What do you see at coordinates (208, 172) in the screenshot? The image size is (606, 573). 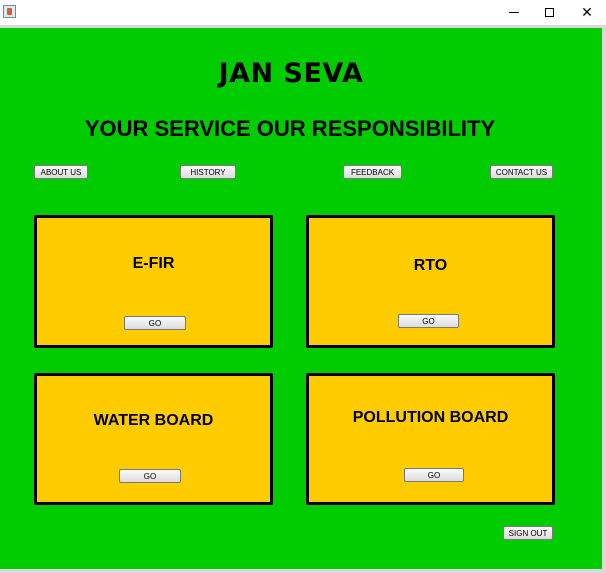 I see `history-button: HISTORY` at bounding box center [208, 172].